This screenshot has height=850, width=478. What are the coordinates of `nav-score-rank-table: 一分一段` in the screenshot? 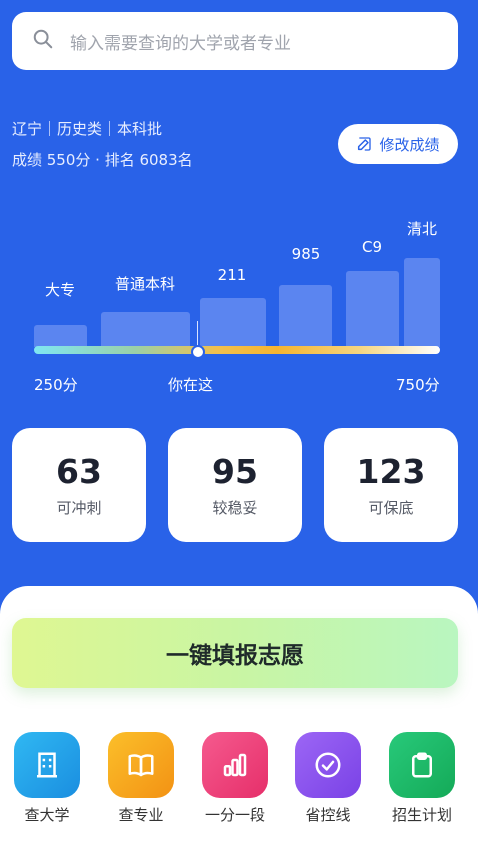 It's located at (235, 778).